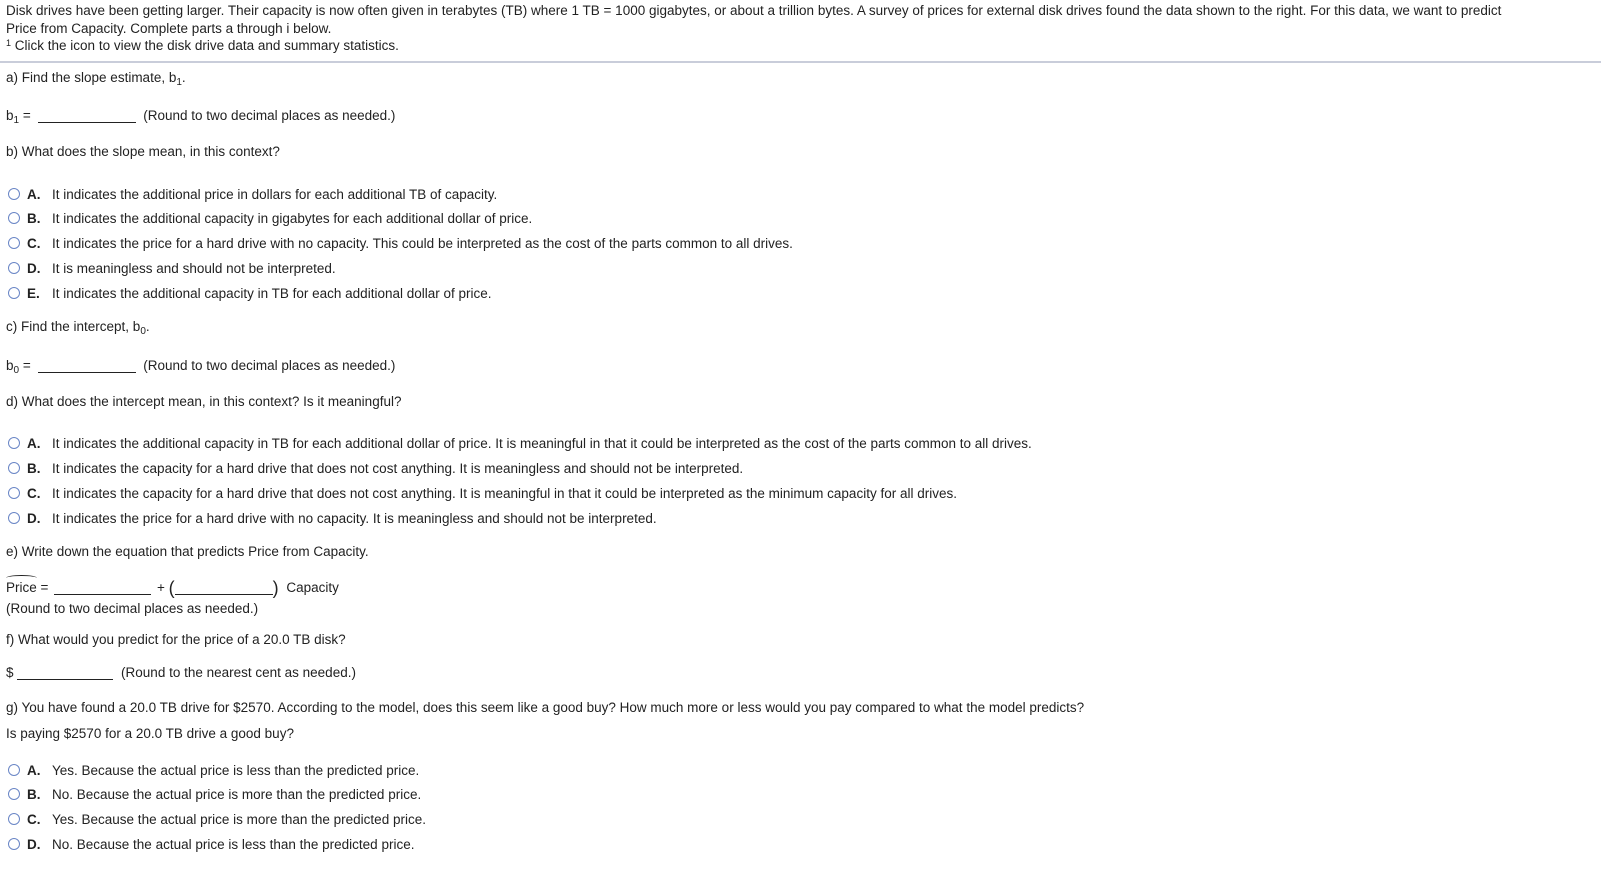 The width and height of the screenshot is (1601, 875). Describe the element at coordinates (21, 585) in the screenshot. I see `price-hat-label: Price` at that location.